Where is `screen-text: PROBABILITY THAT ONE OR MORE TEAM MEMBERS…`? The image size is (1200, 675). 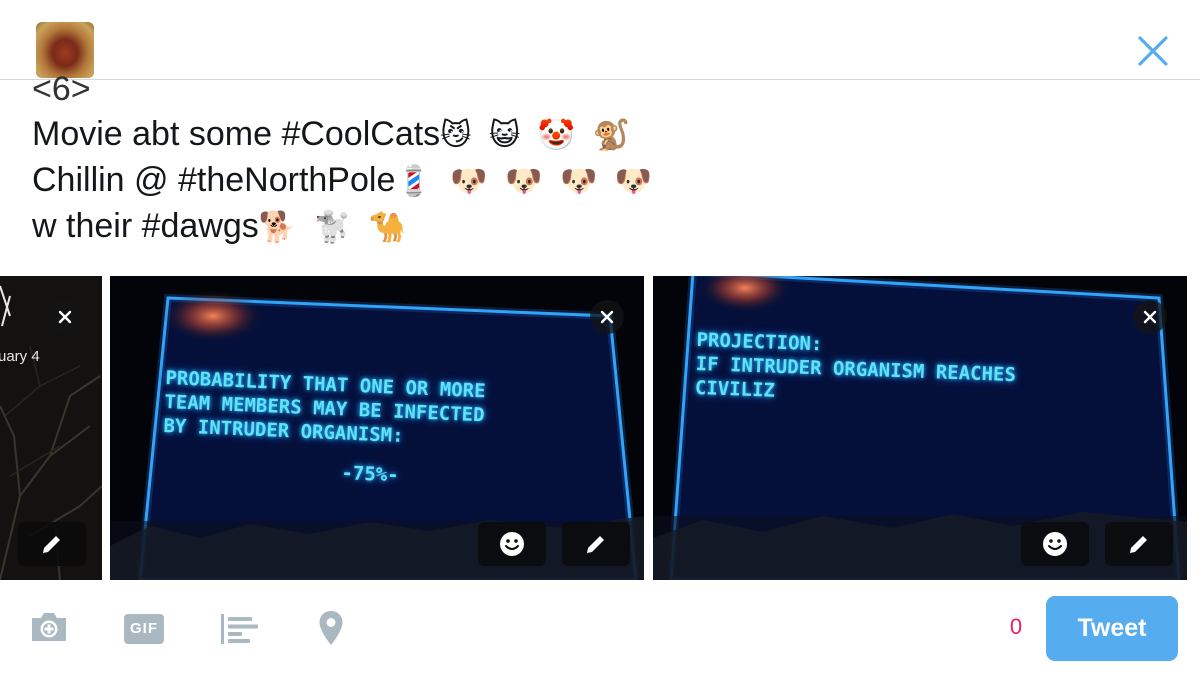 screen-text: PROBABILITY THAT ONE OR MORE TEAM MEMBERS… is located at coordinates (324, 406).